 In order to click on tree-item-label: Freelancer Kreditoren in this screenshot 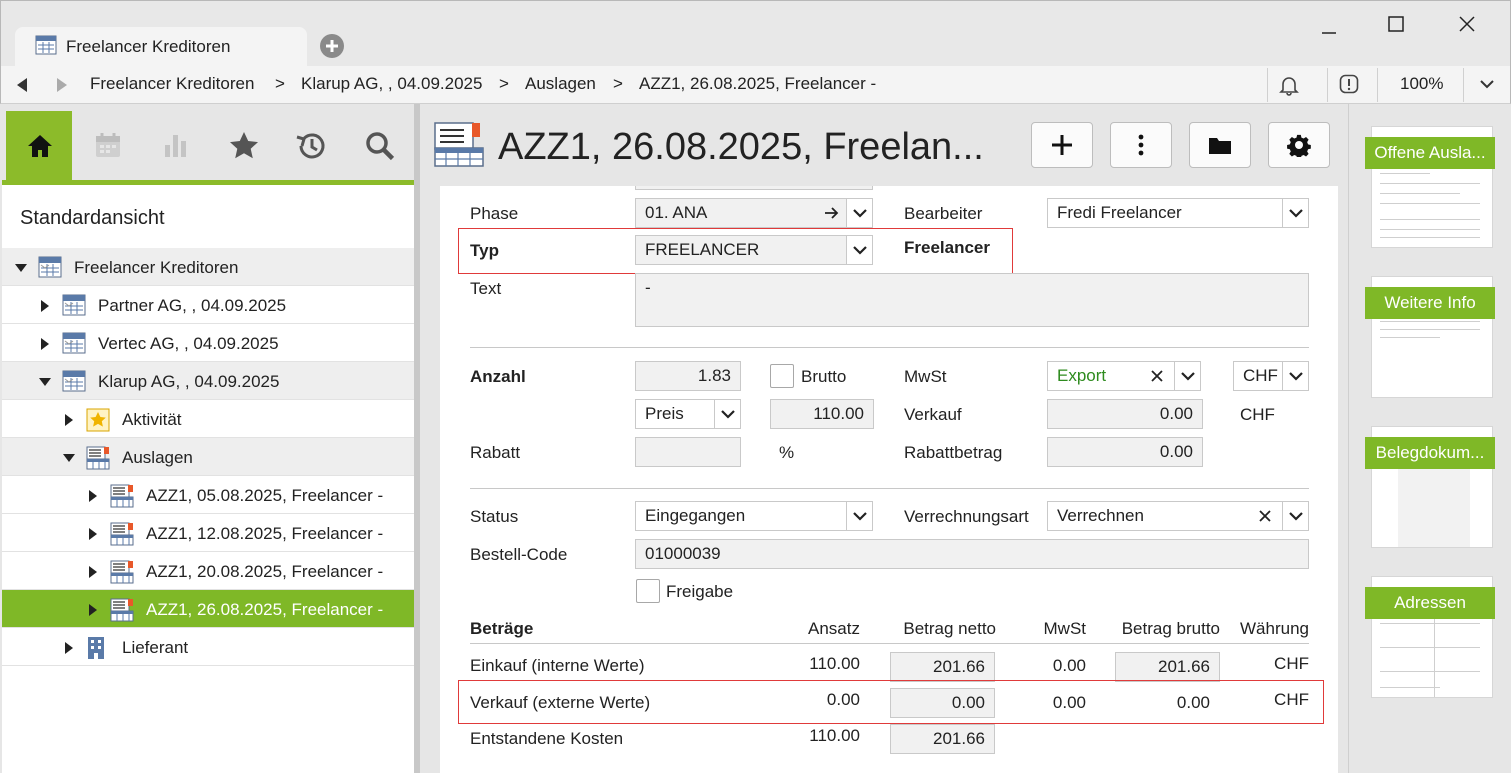, I will do `click(156, 267)`.